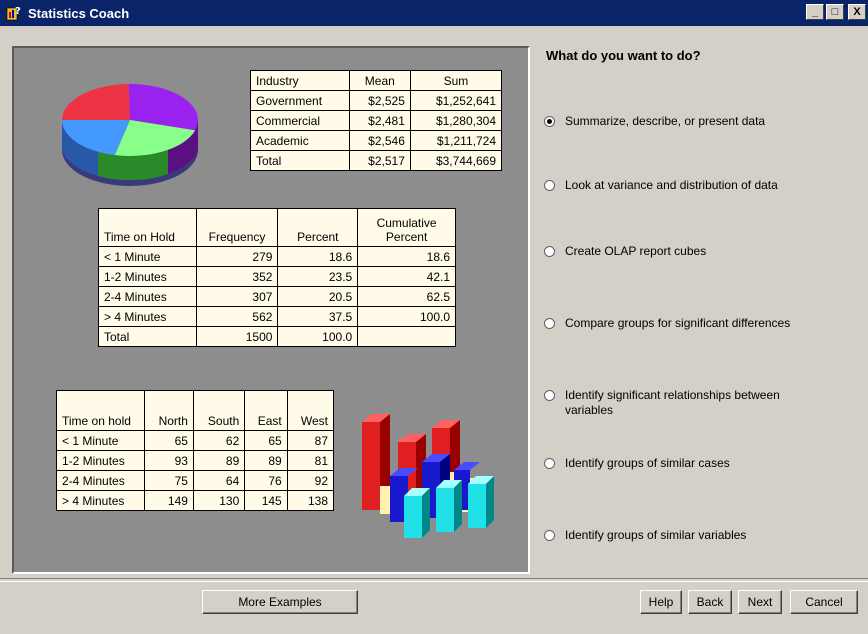 The height and width of the screenshot is (634, 868). What do you see at coordinates (195, 480) in the screenshot?
I see `table-row: 2-4 Minutes 75 64 76 92` at bounding box center [195, 480].